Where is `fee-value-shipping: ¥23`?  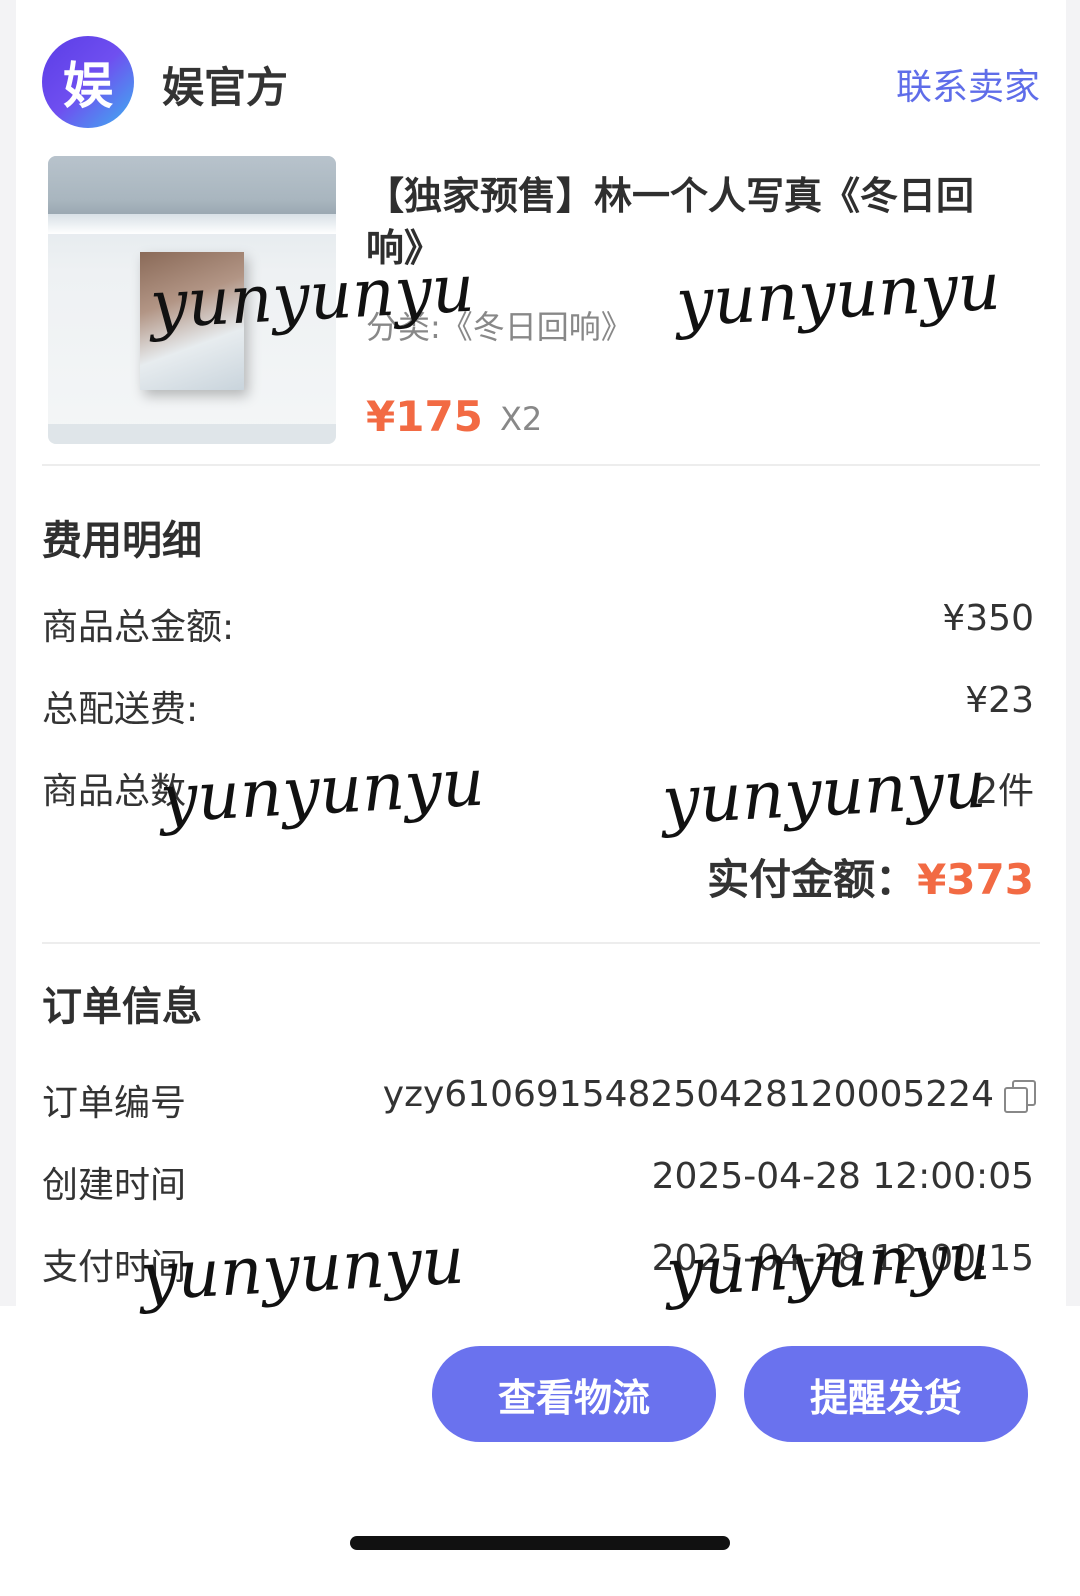
fee-value-shipping: ¥23 is located at coordinates (999, 700).